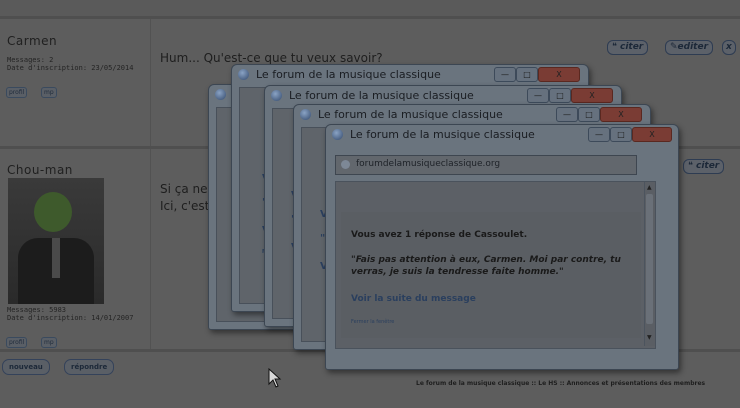  Describe the element at coordinates (413, 299) in the screenshot. I see `read-more-link: Voir la suite du message` at that location.